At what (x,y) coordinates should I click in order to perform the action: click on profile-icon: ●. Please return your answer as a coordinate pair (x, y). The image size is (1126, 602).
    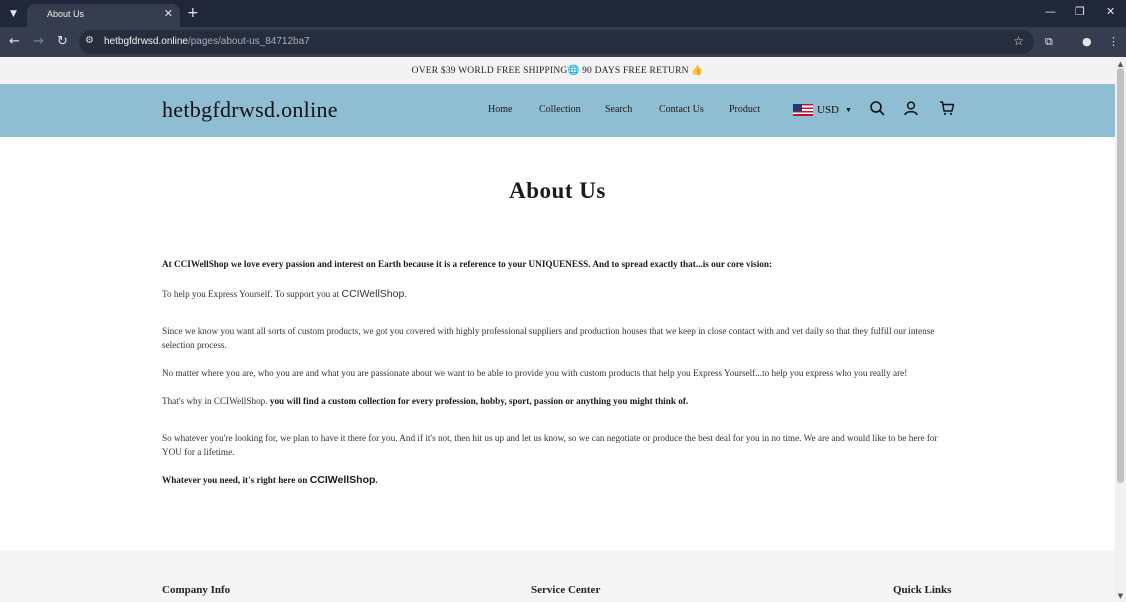
    Looking at the image, I should click on (1087, 41).